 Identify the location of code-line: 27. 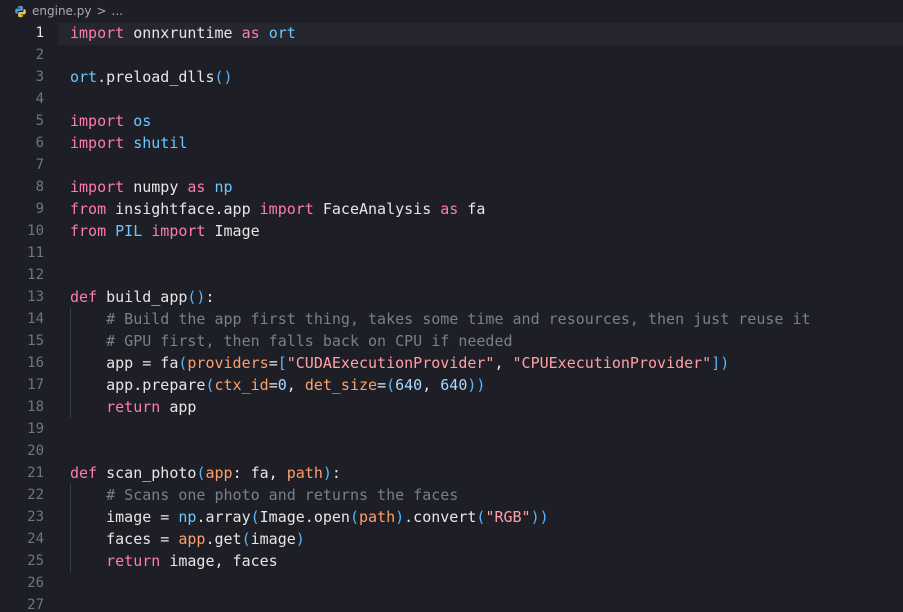
(451, 603).